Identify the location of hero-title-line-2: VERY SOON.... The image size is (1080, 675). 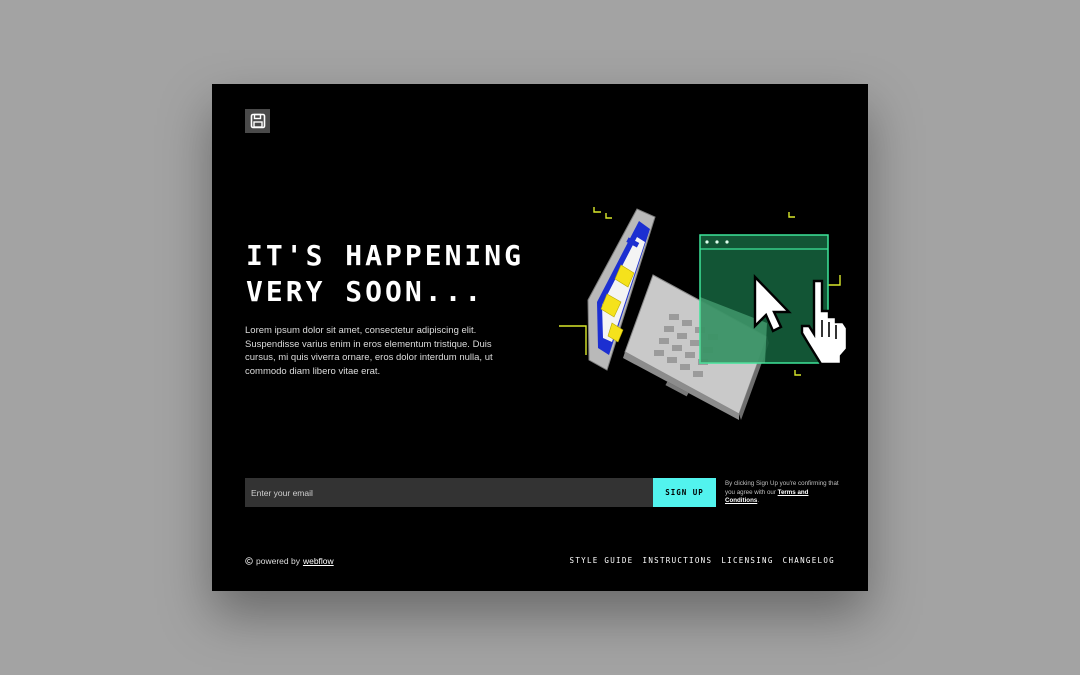
(365, 291).